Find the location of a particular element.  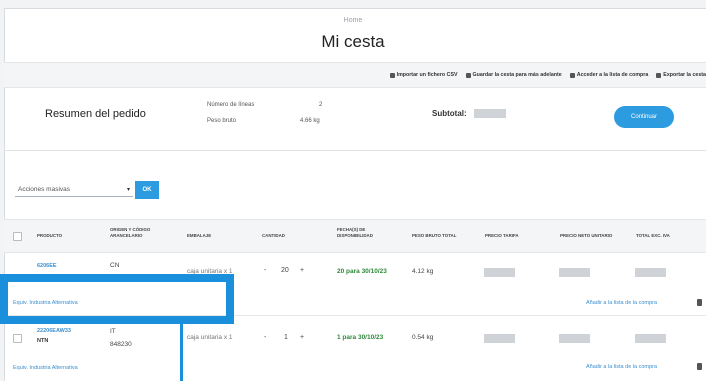

bulk-actions-value: Acciones masivas is located at coordinates (44, 189).